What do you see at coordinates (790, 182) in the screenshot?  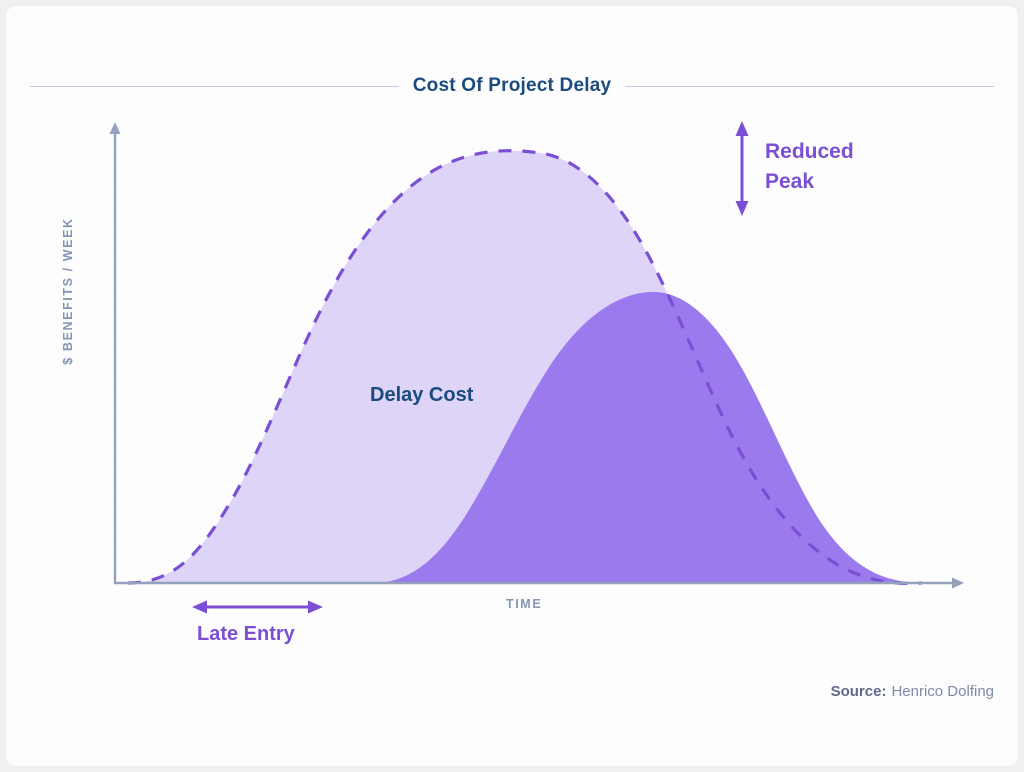 I see `annotation-reduced-peak-line2: Peak` at bounding box center [790, 182].